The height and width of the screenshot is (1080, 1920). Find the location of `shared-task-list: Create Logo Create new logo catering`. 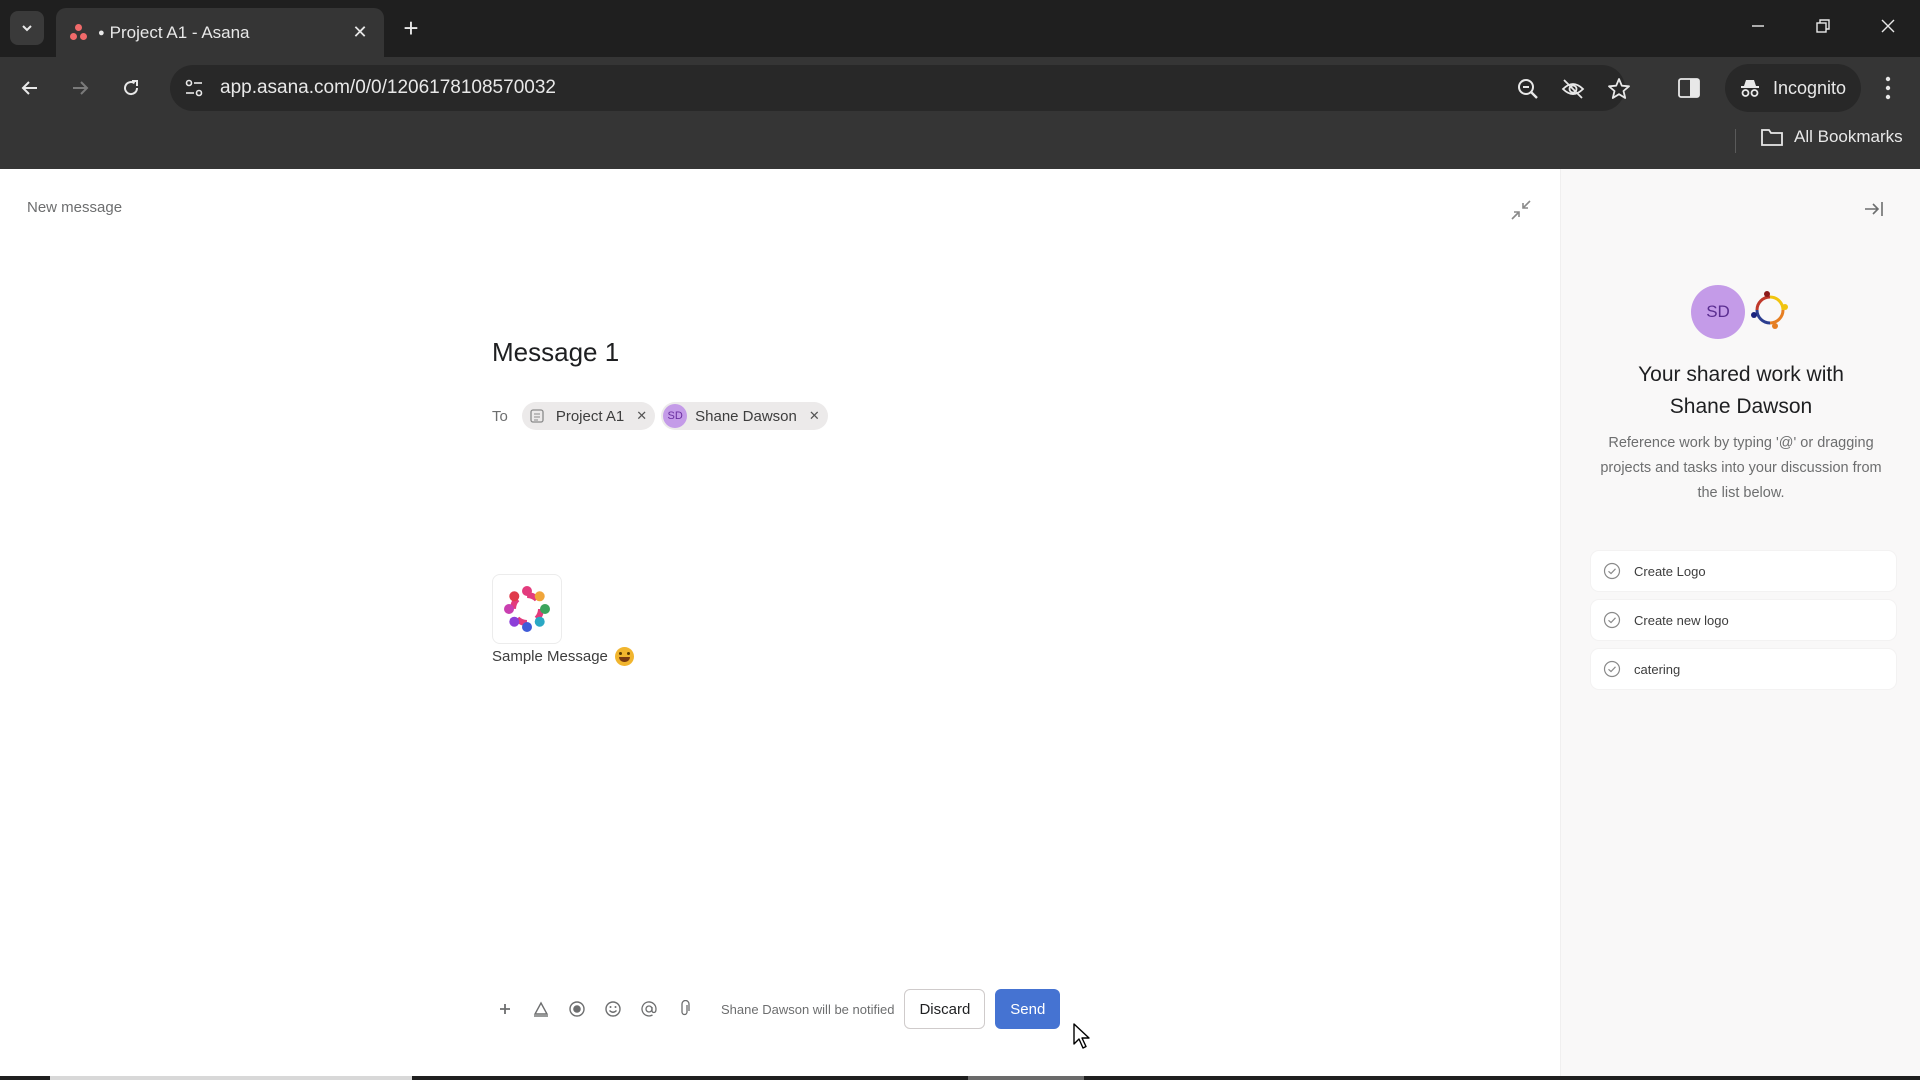

shared-task-list: Create Logo Create new logo catering is located at coordinates (1743, 624).